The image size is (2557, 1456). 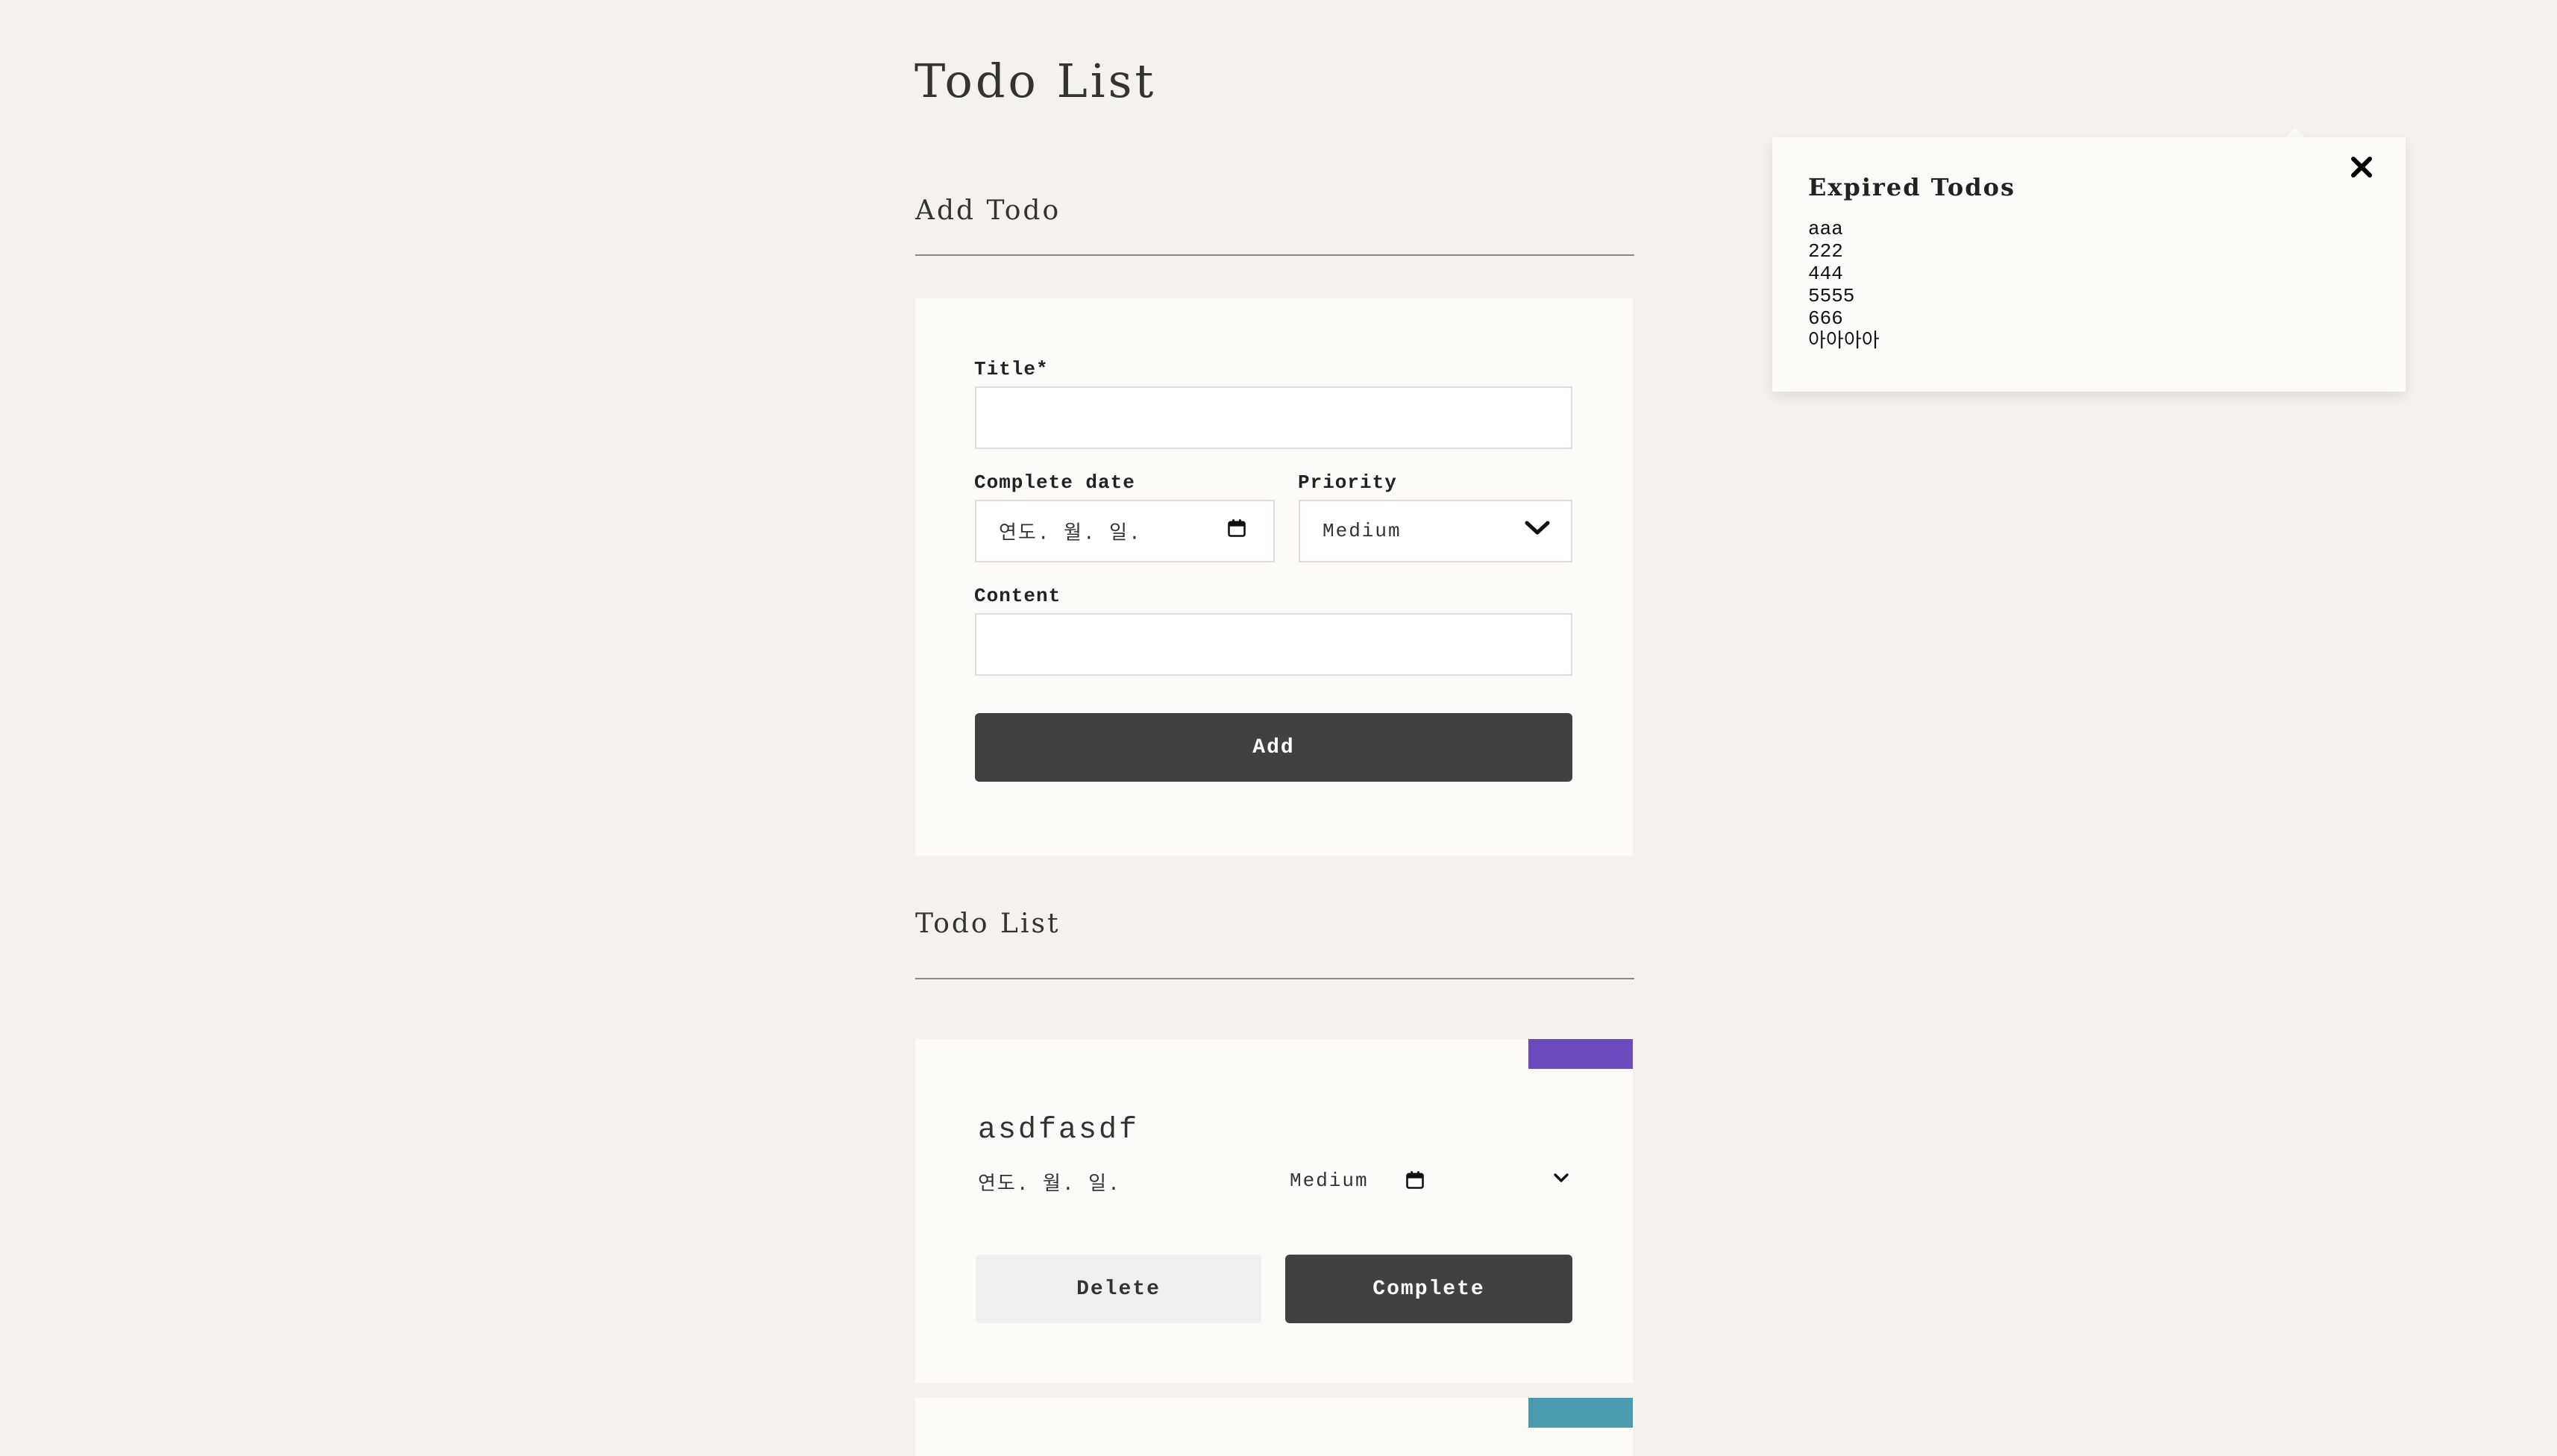 What do you see at coordinates (1236, 531) in the screenshot?
I see `calendar-icon` at bounding box center [1236, 531].